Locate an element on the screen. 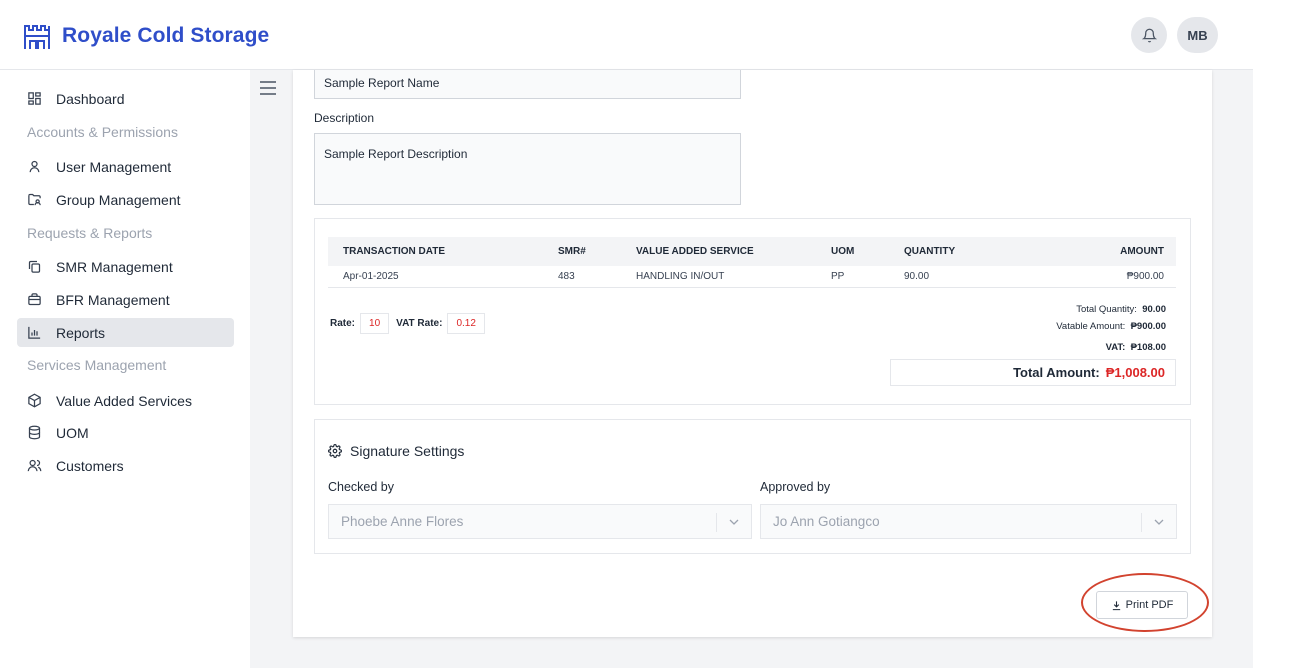  rate-row: Rate: 10 VAT Rate: 0.12 is located at coordinates (411, 323).